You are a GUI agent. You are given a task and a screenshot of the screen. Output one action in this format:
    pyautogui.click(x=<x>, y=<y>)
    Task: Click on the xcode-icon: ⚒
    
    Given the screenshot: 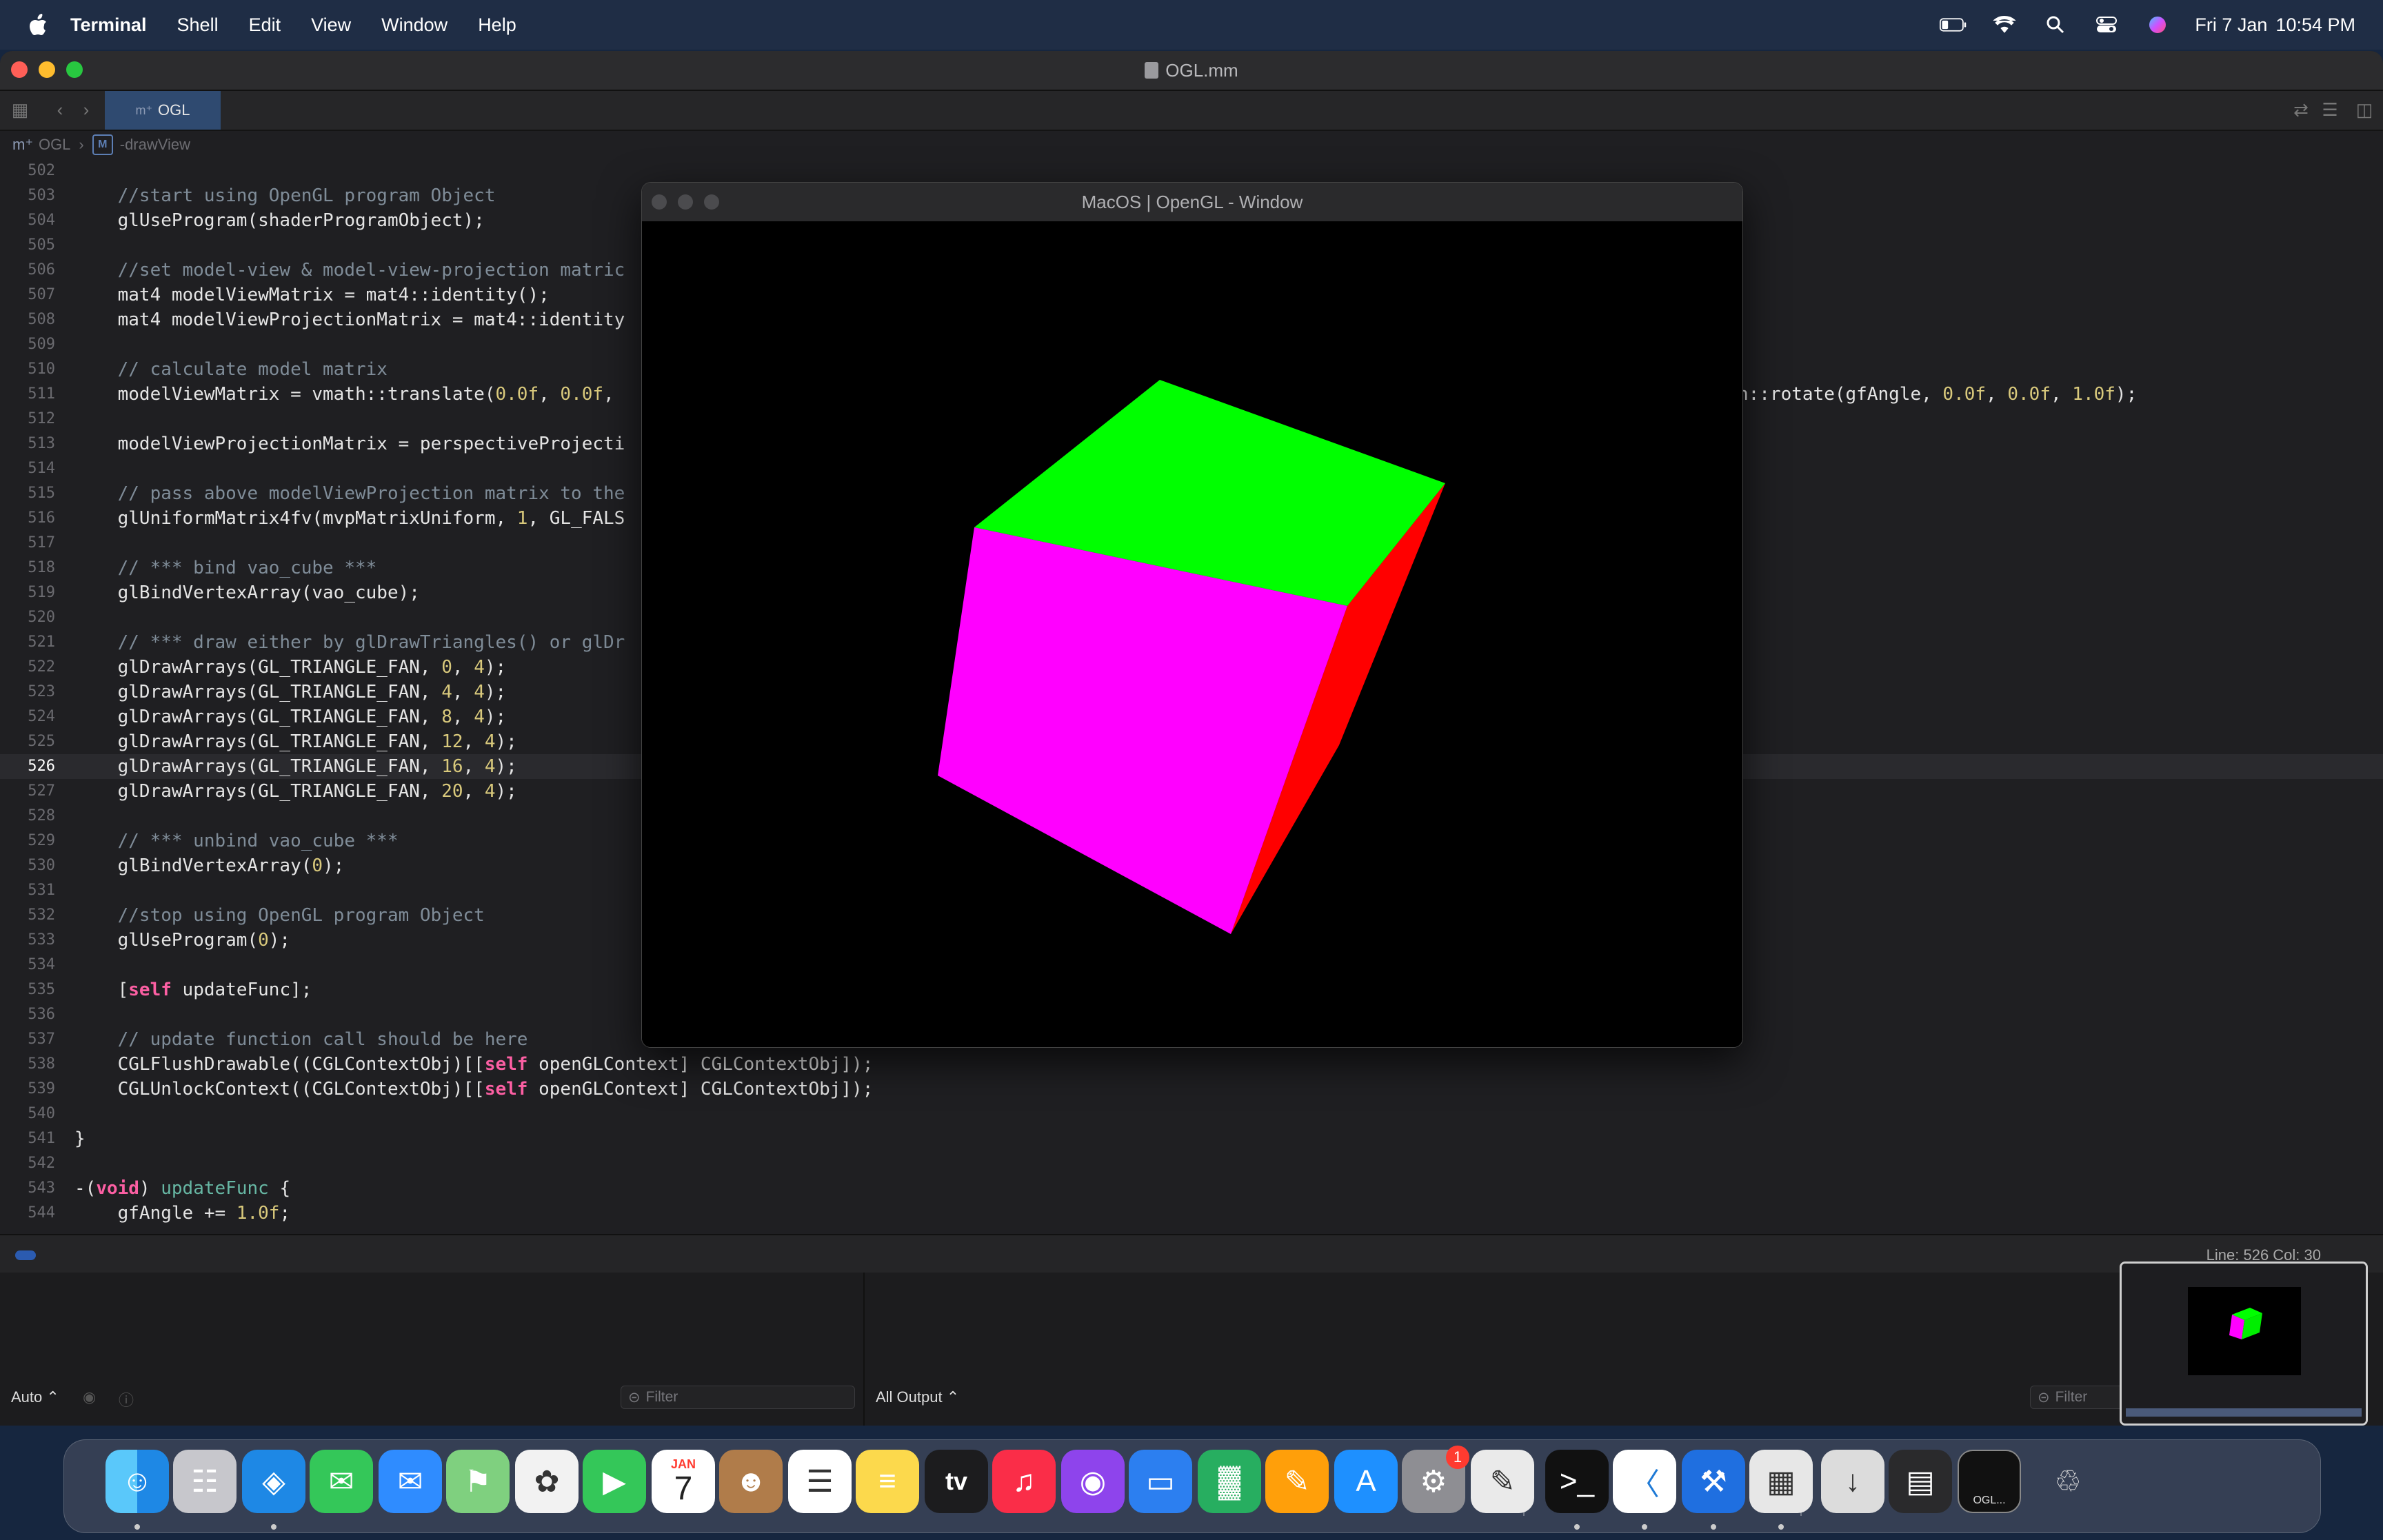 What is the action you would take?
    pyautogui.click(x=1713, y=1482)
    